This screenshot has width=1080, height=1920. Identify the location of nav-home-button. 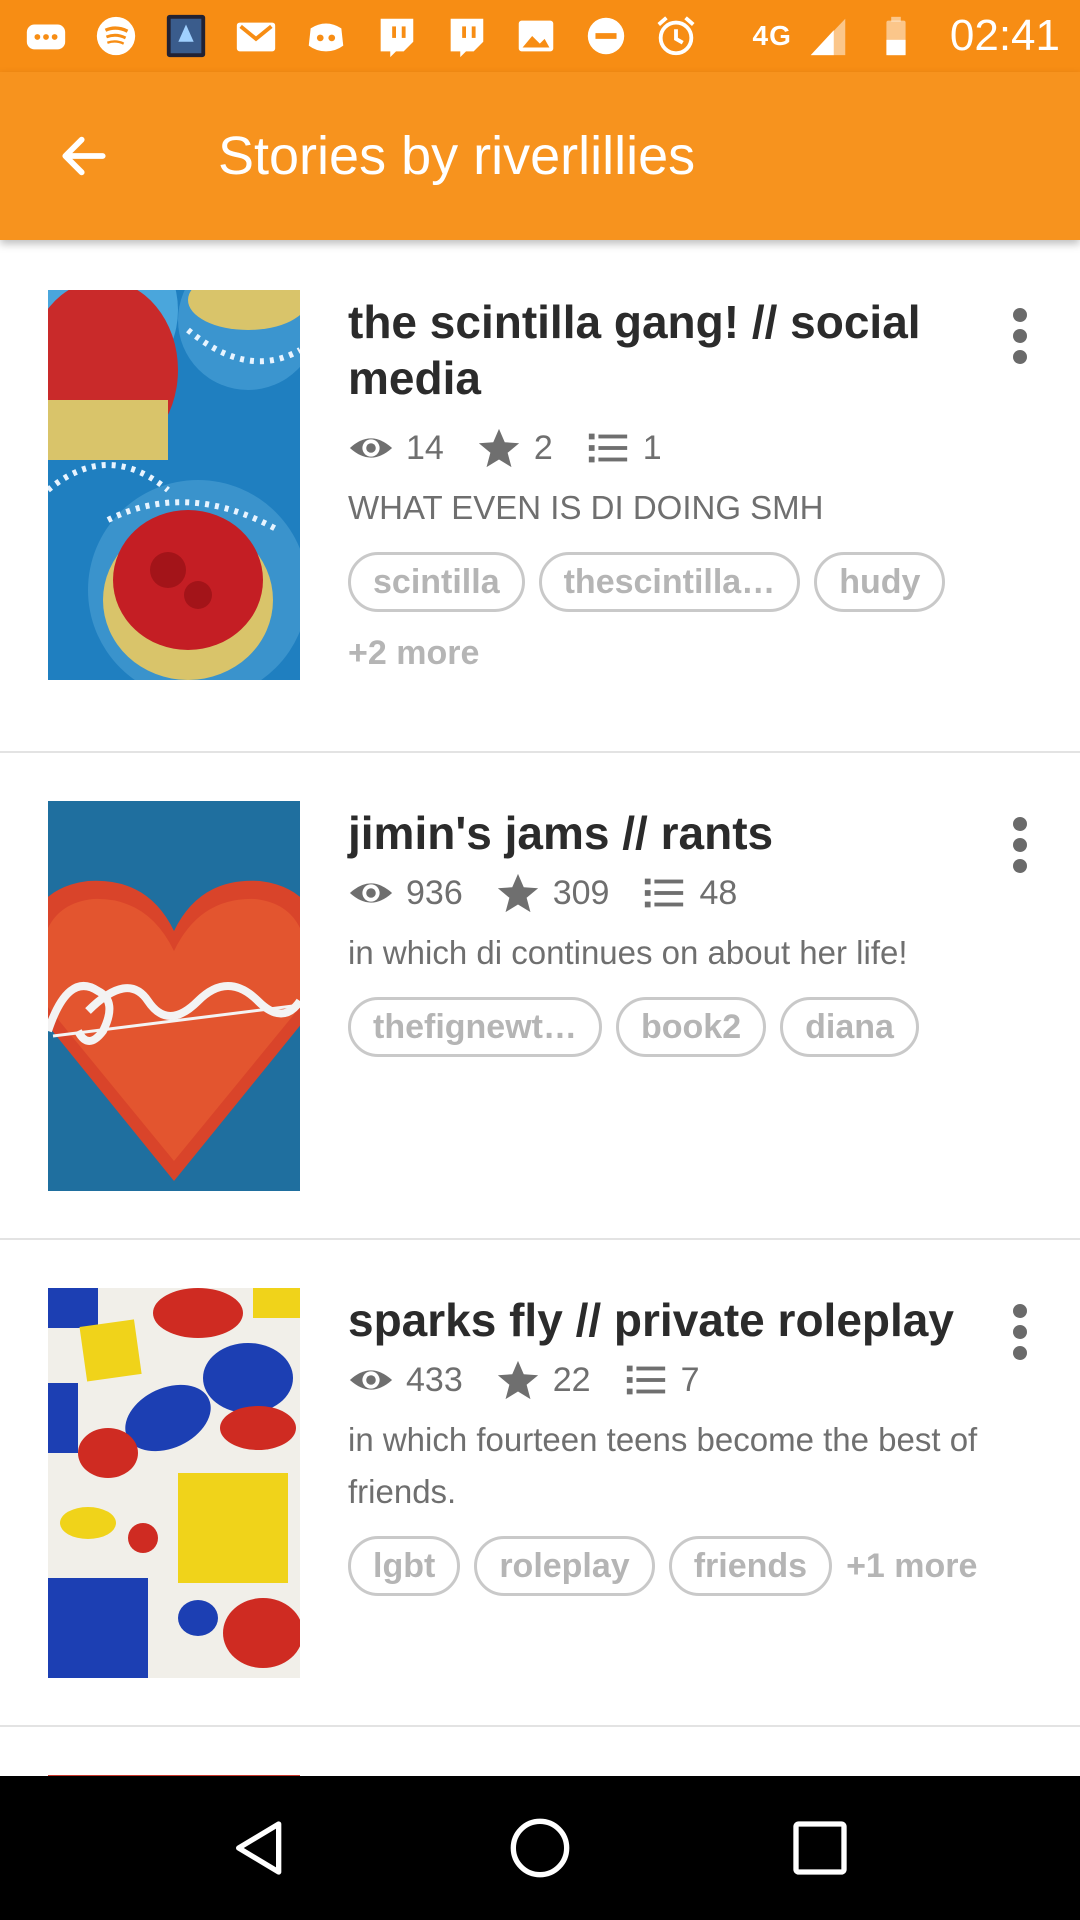
(540, 1848).